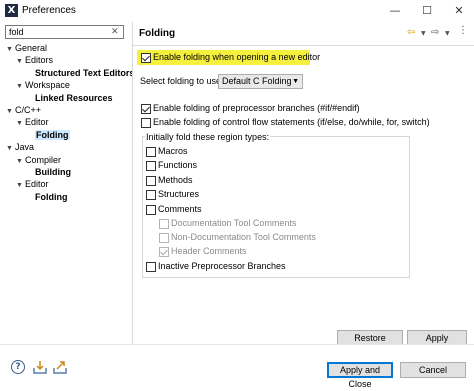  I want to click on tree-item-label: Workspace, so click(47, 85).